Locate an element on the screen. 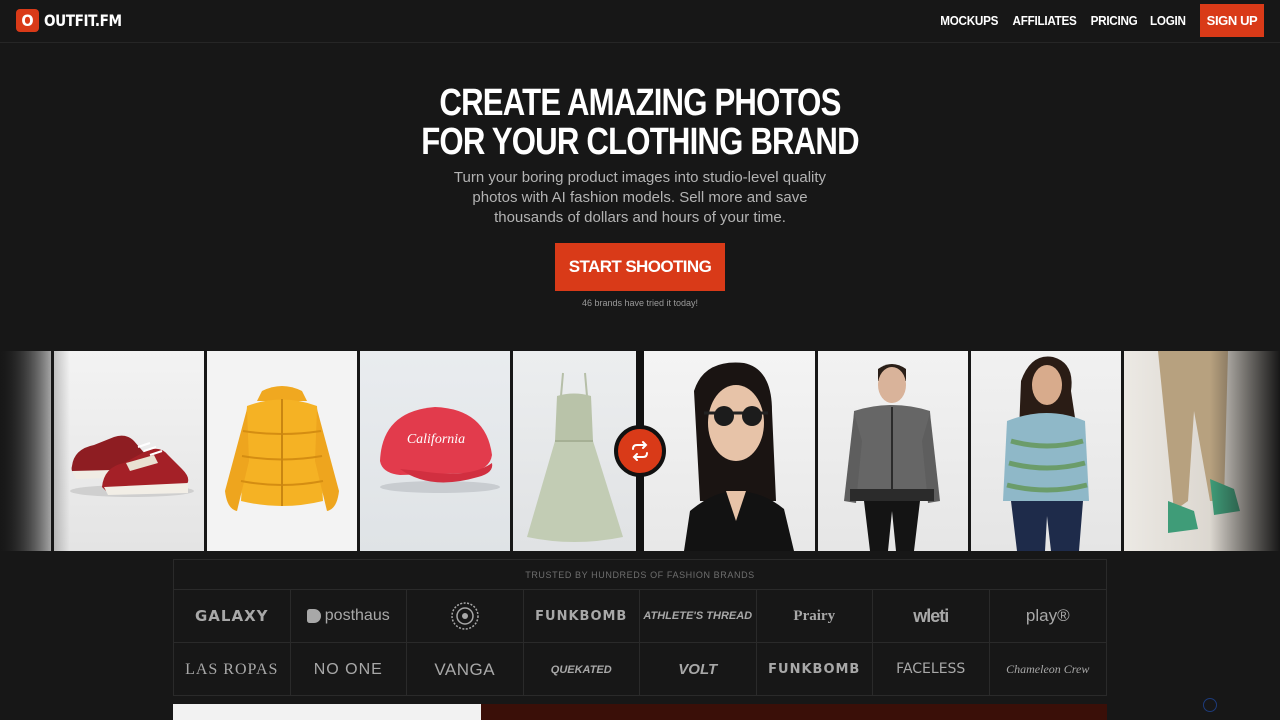 This screenshot has width=1280, height=720. round-emblem-icon is located at coordinates (465, 616).